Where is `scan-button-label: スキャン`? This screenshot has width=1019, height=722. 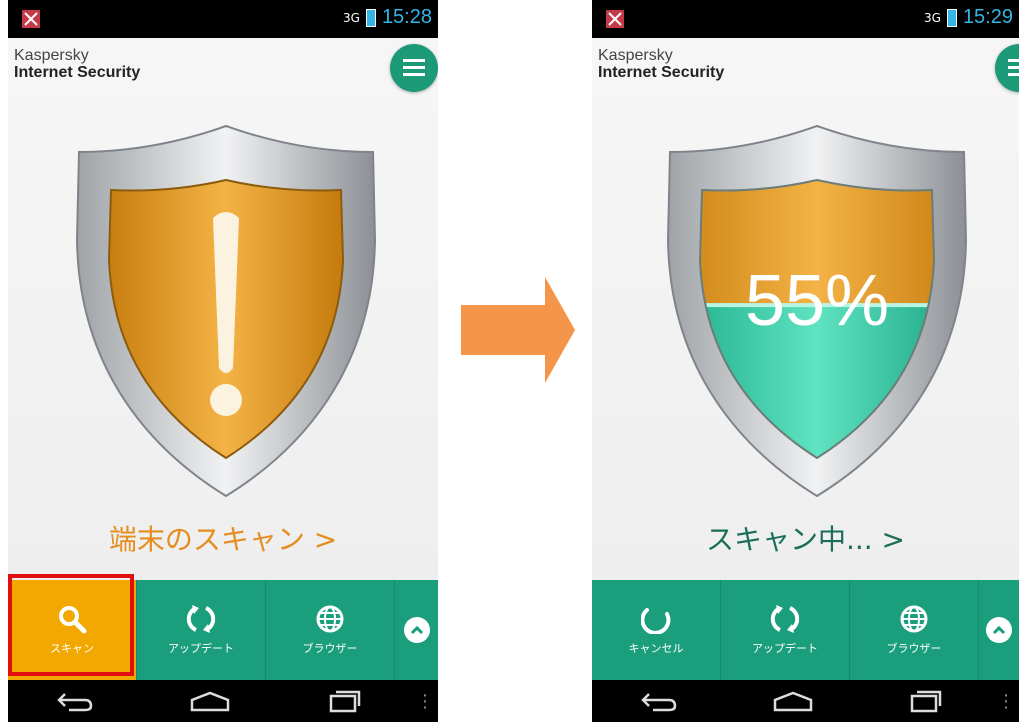 scan-button-label: スキャン is located at coordinates (72, 648).